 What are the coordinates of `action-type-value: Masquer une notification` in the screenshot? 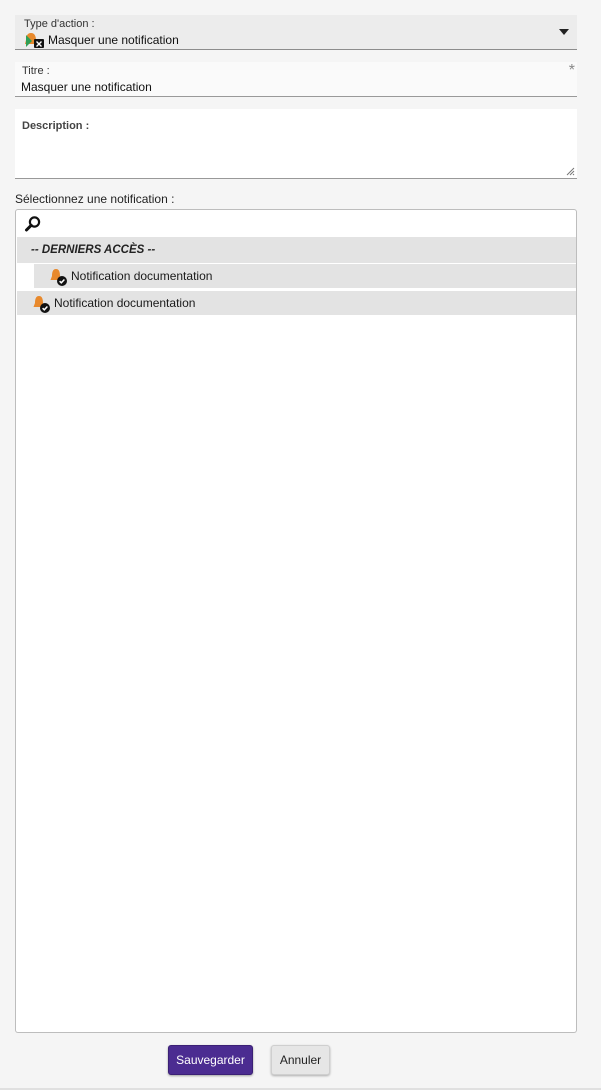 It's located at (113, 40).